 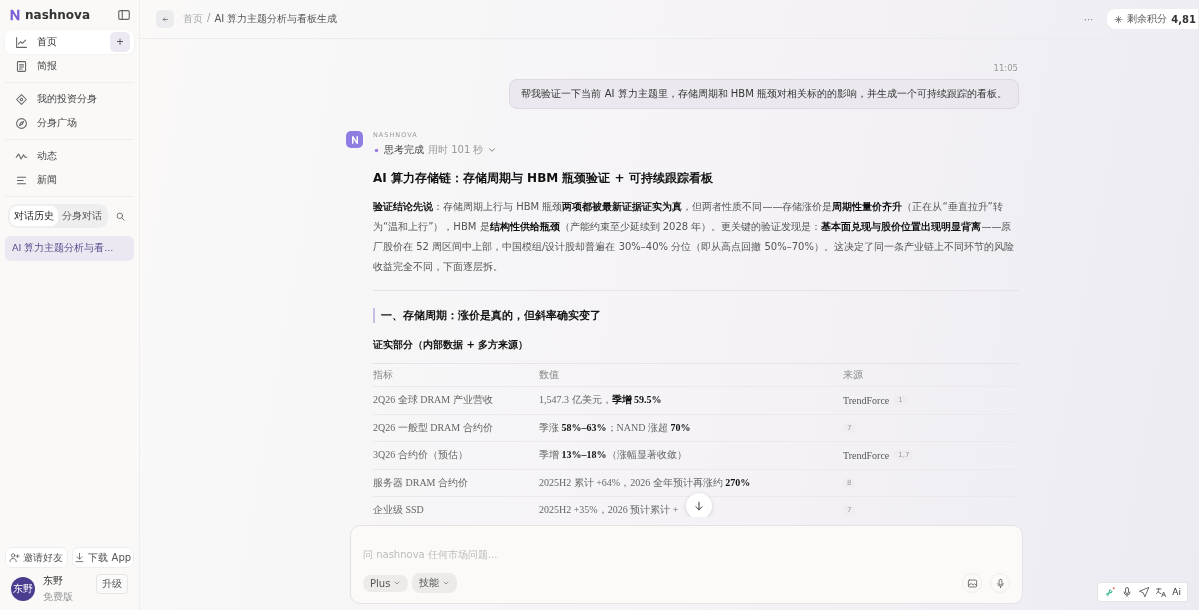 I want to click on table-cell: 2025H2 累计 +64%，2026 全年预计再涨约 270%, so click(x=645, y=482).